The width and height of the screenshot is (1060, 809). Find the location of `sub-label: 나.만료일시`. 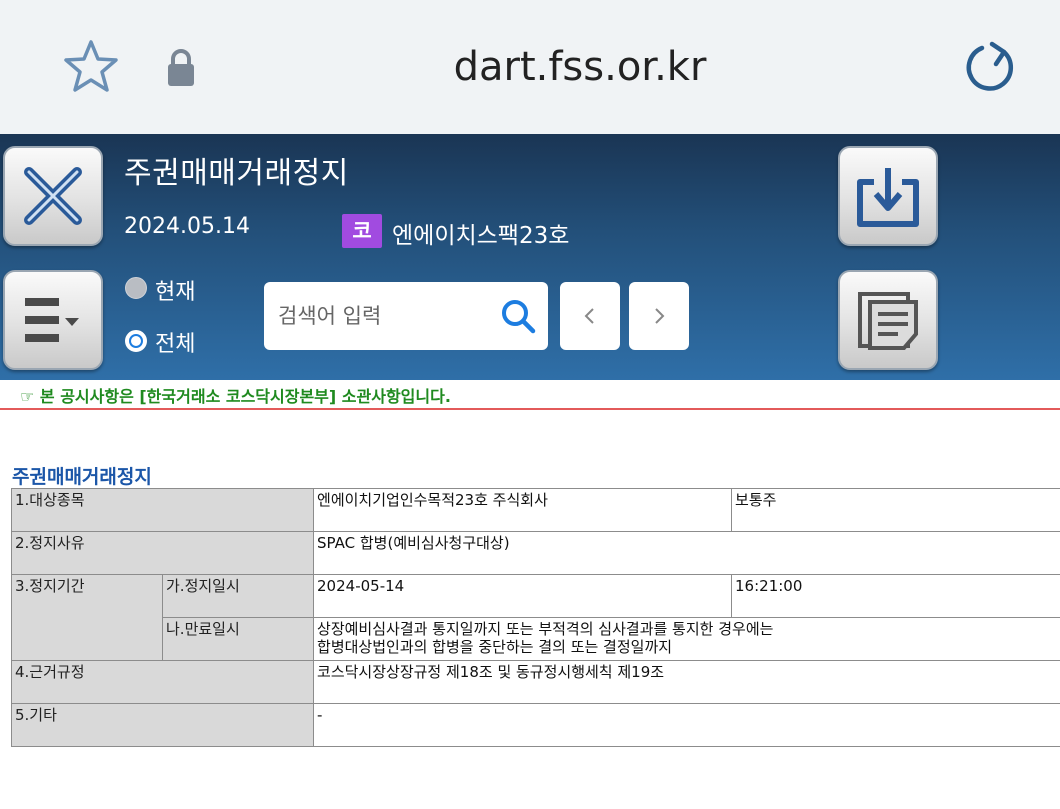

sub-label: 나.만료일시 is located at coordinates (238, 639).